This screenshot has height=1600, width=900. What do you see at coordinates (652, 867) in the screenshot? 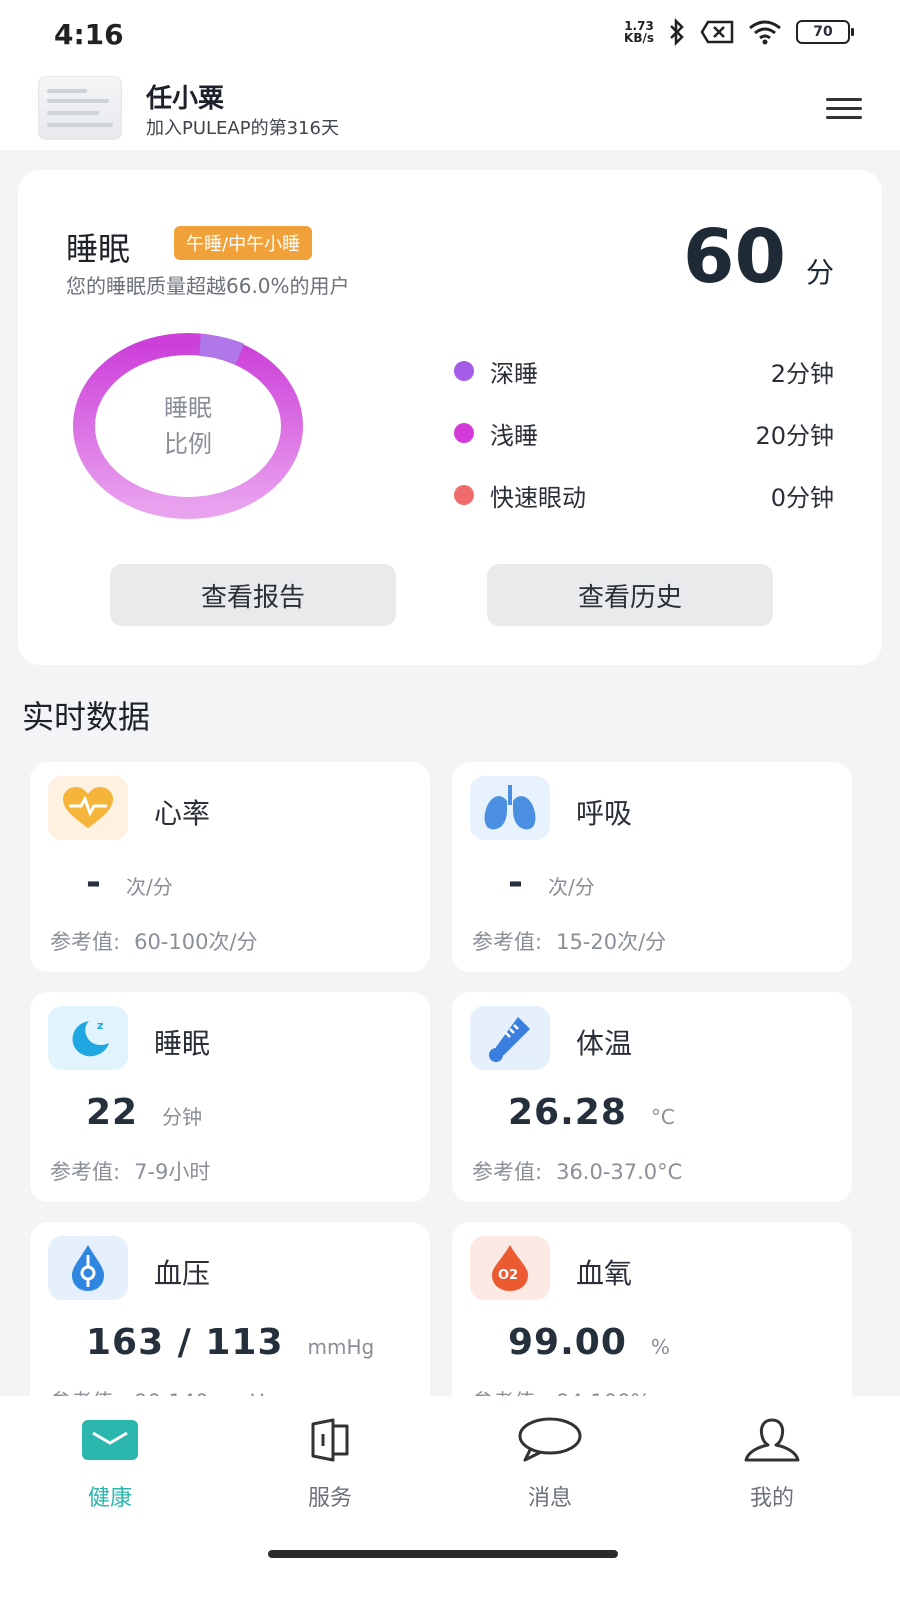
I see `metric-card-respiration: 呼吸 - 次/分 参考值: 15-20次/分` at bounding box center [652, 867].